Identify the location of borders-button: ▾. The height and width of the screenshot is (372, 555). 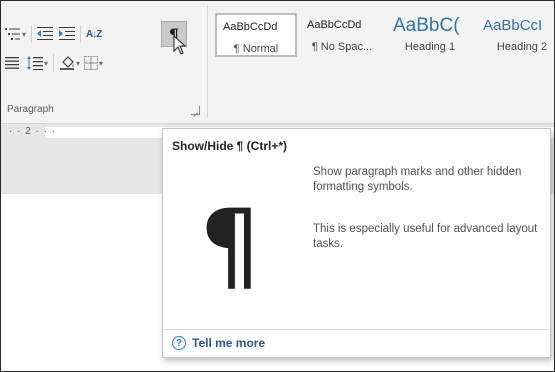
(93, 63).